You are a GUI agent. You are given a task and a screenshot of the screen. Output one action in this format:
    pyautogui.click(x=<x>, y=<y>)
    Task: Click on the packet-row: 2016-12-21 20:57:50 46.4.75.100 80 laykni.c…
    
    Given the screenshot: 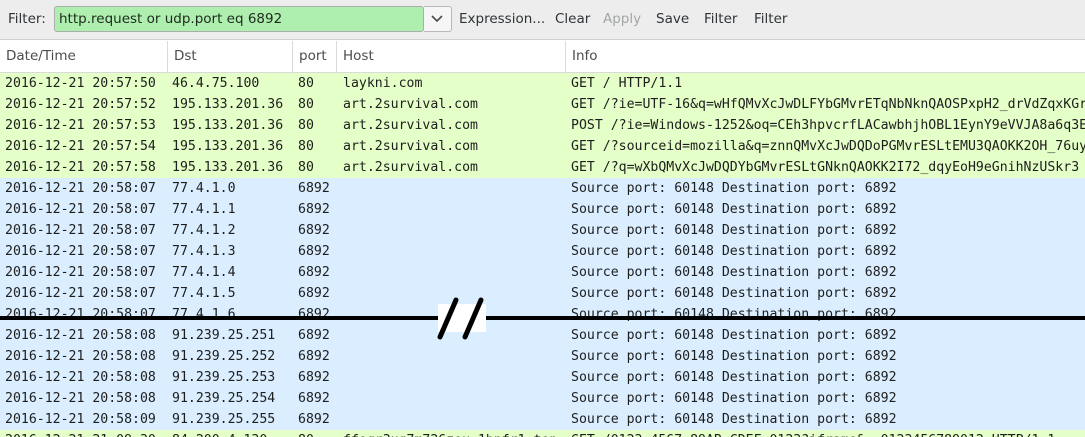 What is the action you would take?
    pyautogui.click(x=542, y=83)
    